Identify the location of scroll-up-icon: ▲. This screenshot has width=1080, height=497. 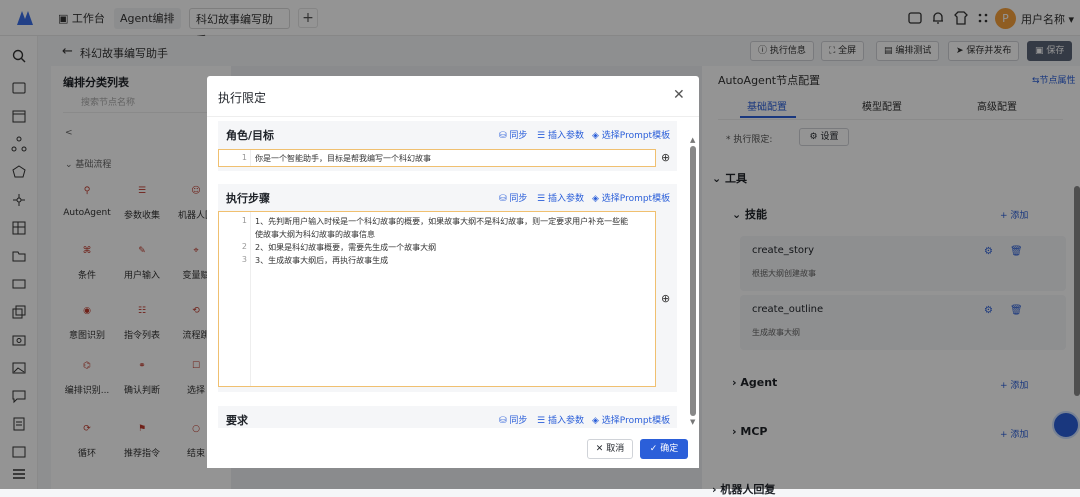
(692, 140).